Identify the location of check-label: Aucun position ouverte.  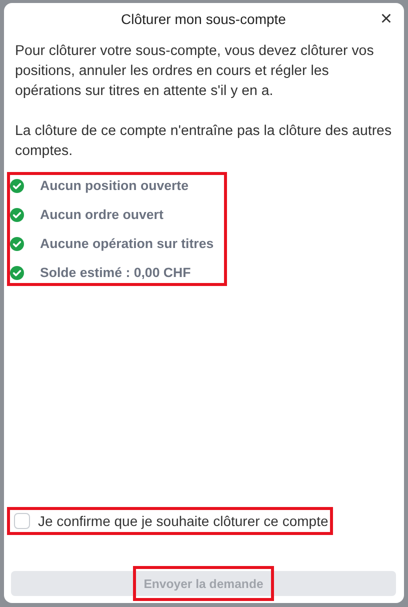
(114, 185).